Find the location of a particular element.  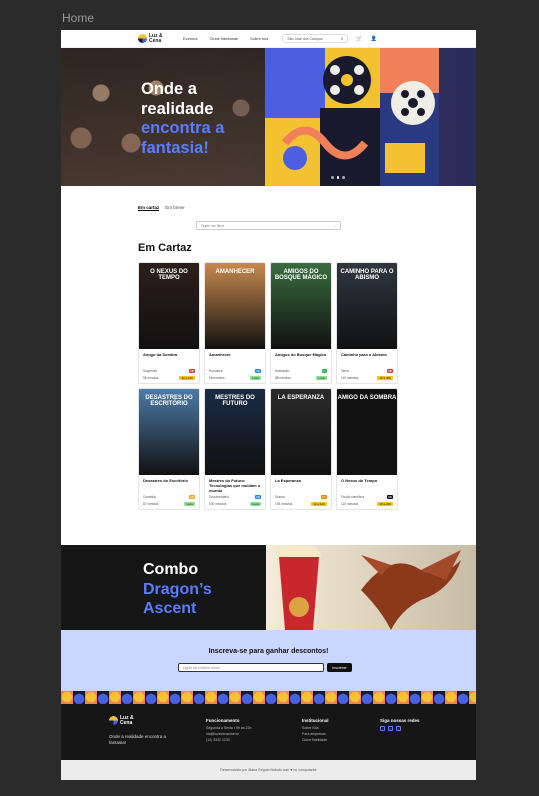

movie-duration: 88 minutos is located at coordinates (283, 378).